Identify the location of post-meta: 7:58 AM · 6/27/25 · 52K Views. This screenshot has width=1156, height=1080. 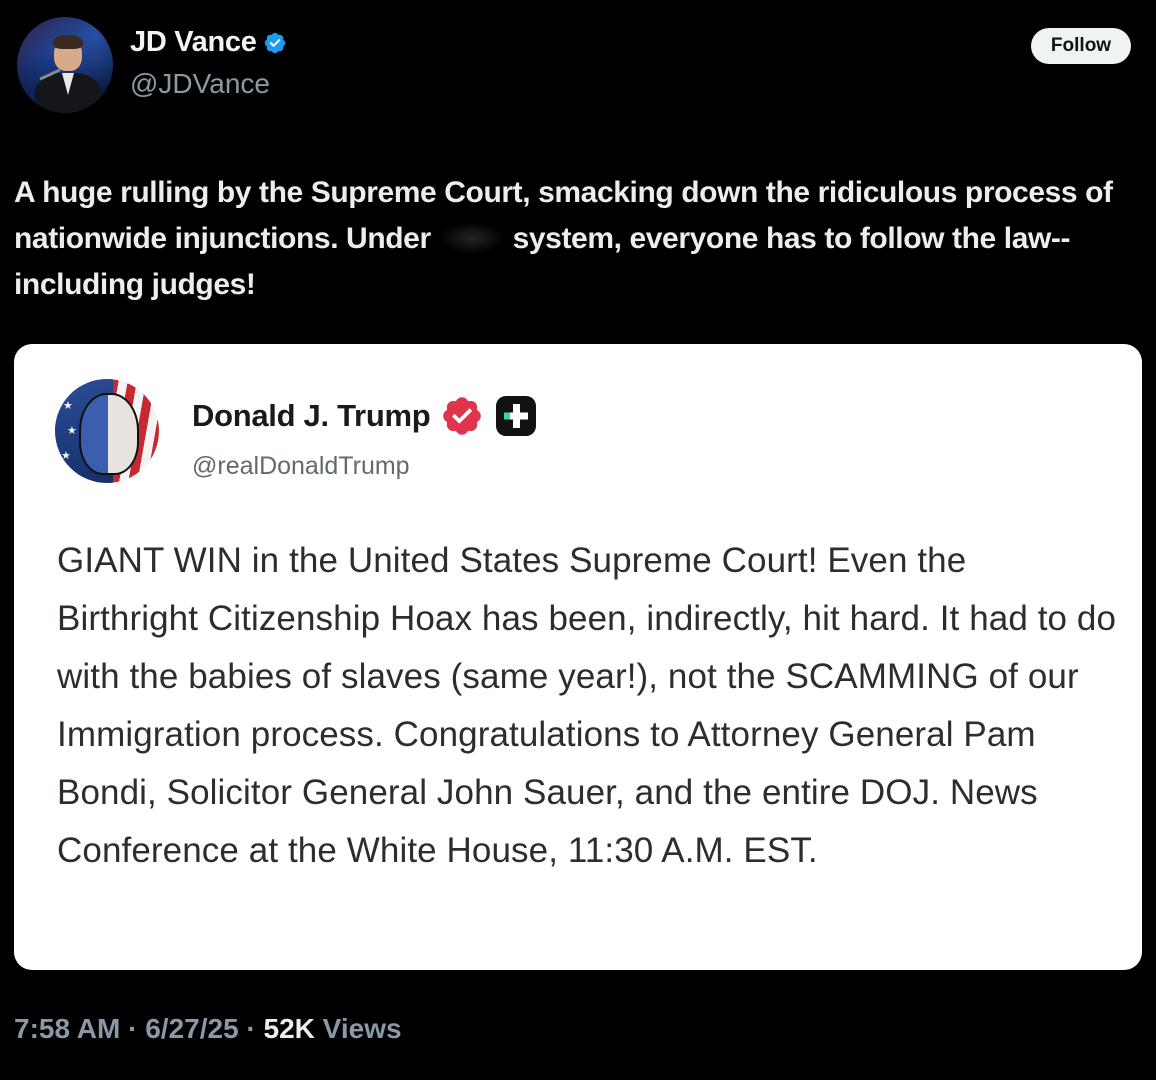
(208, 1029).